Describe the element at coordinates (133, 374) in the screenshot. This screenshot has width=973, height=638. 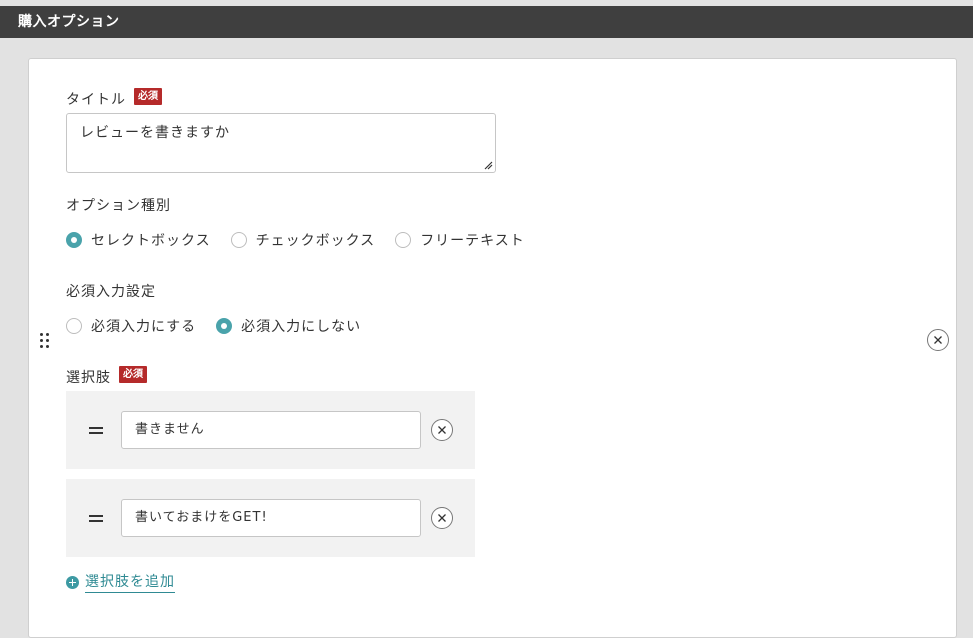
I see `choices-required-badge: 必須` at that location.